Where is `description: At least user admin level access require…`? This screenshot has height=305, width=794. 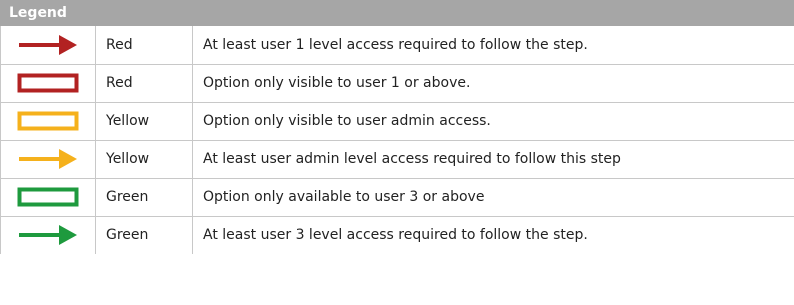 description: At least user admin level access require… is located at coordinates (493, 159).